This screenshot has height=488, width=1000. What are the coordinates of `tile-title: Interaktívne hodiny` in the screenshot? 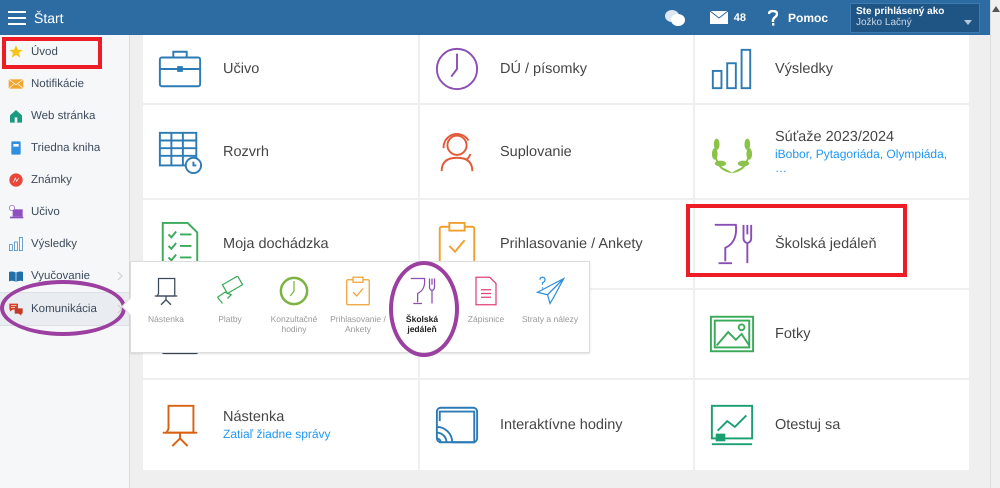 It's located at (561, 425).